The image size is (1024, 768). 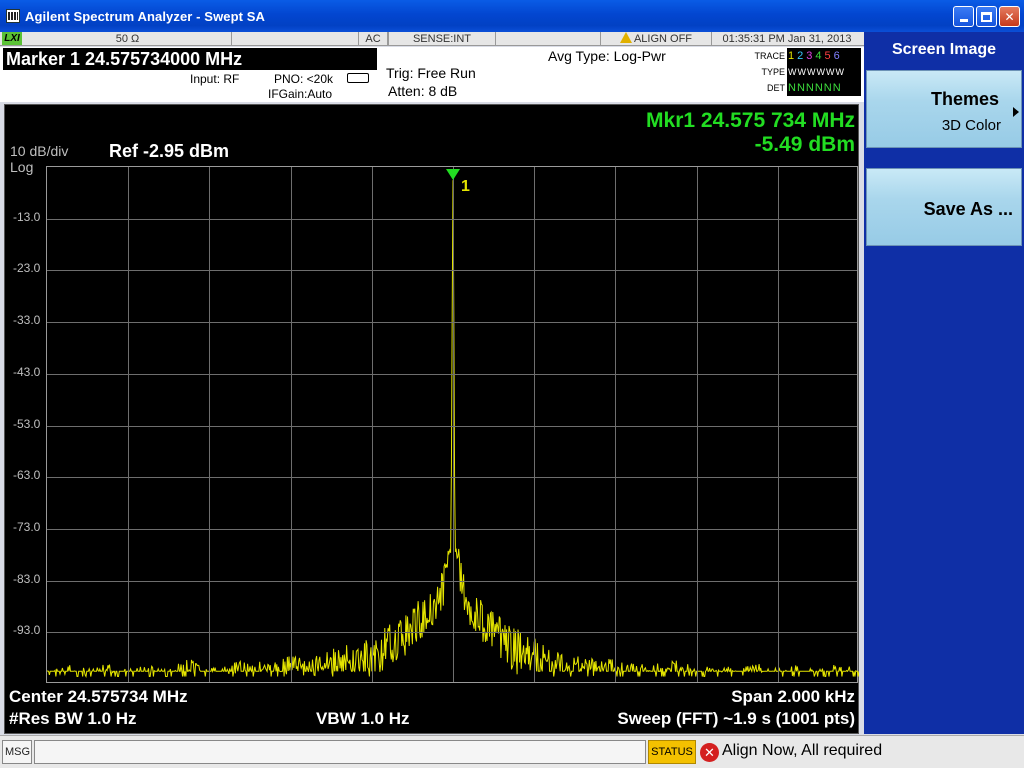 What do you see at coordinates (27, 475) in the screenshot?
I see `y-tick-label: -63.0` at bounding box center [27, 475].